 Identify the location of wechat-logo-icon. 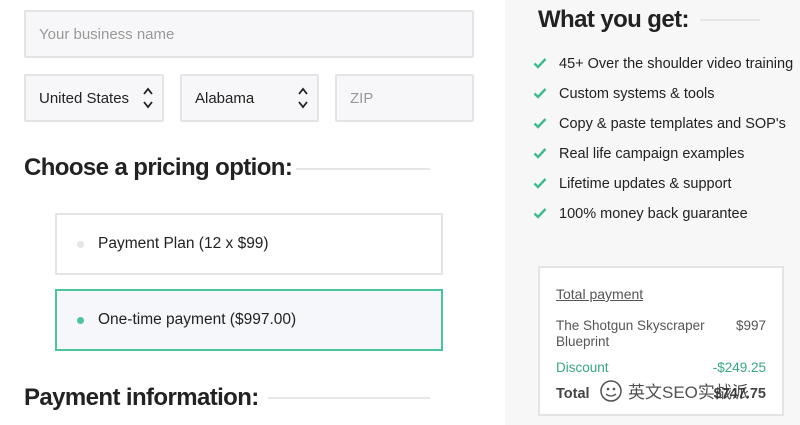
(611, 390).